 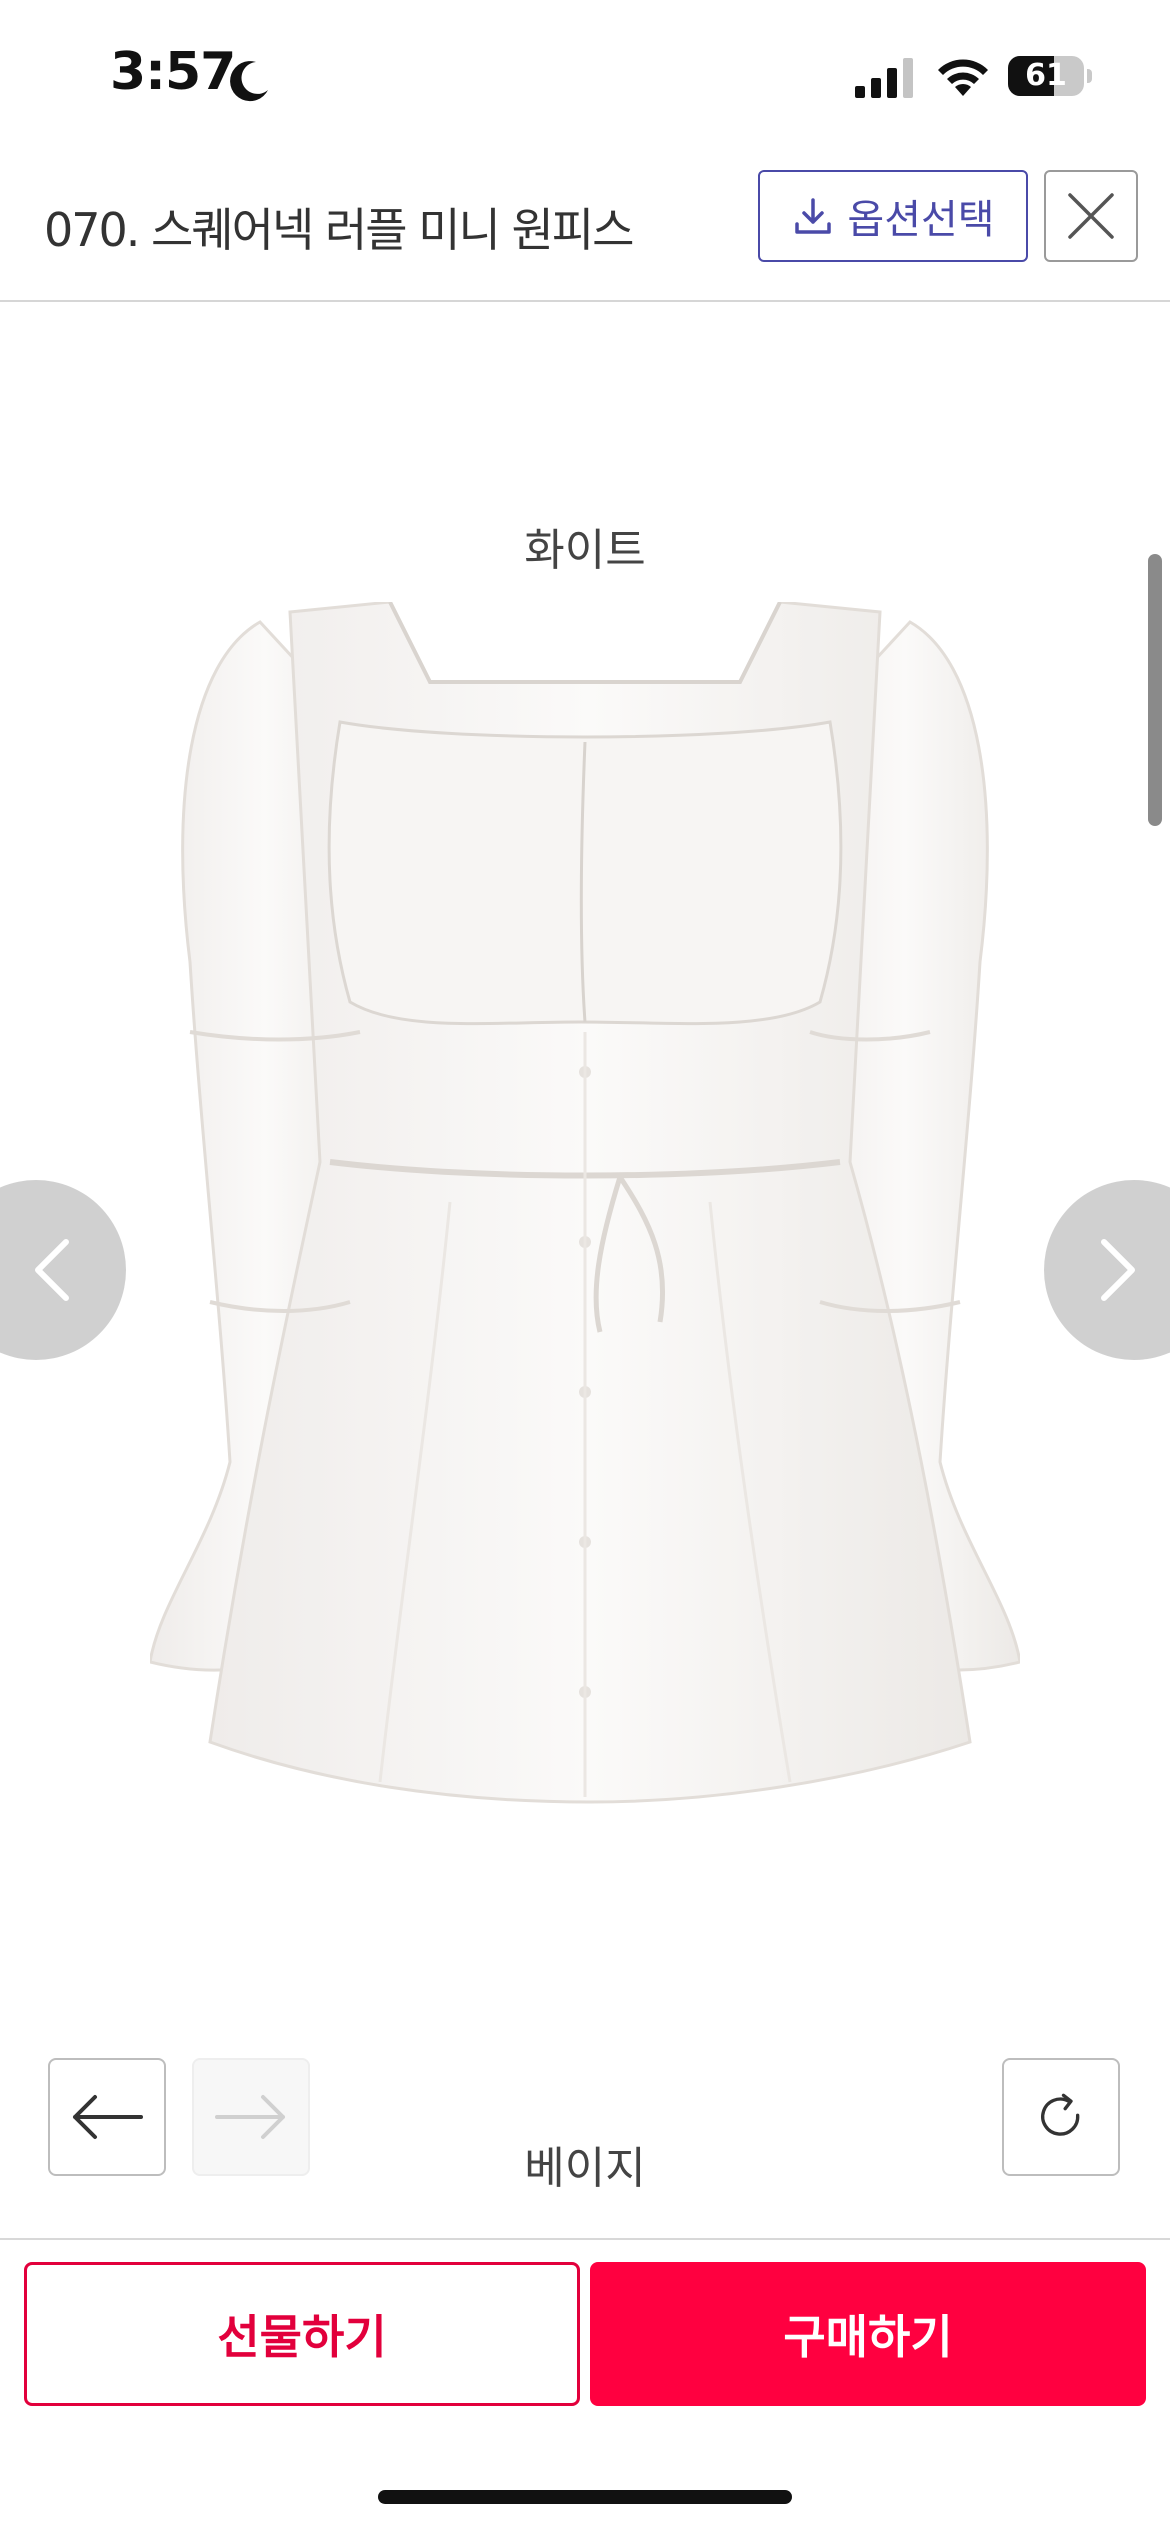 I want to click on buy-button: 구매하기, so click(x=868, y=2334).